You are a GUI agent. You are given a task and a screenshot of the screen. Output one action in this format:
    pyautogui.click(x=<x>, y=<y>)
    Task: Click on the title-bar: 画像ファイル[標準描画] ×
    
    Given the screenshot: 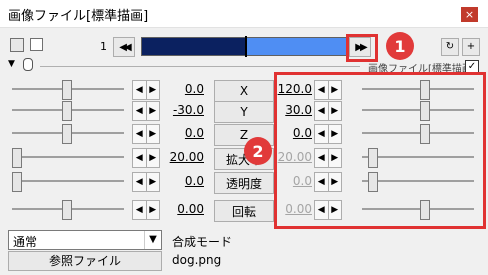 What is the action you would take?
    pyautogui.click(x=244, y=14)
    